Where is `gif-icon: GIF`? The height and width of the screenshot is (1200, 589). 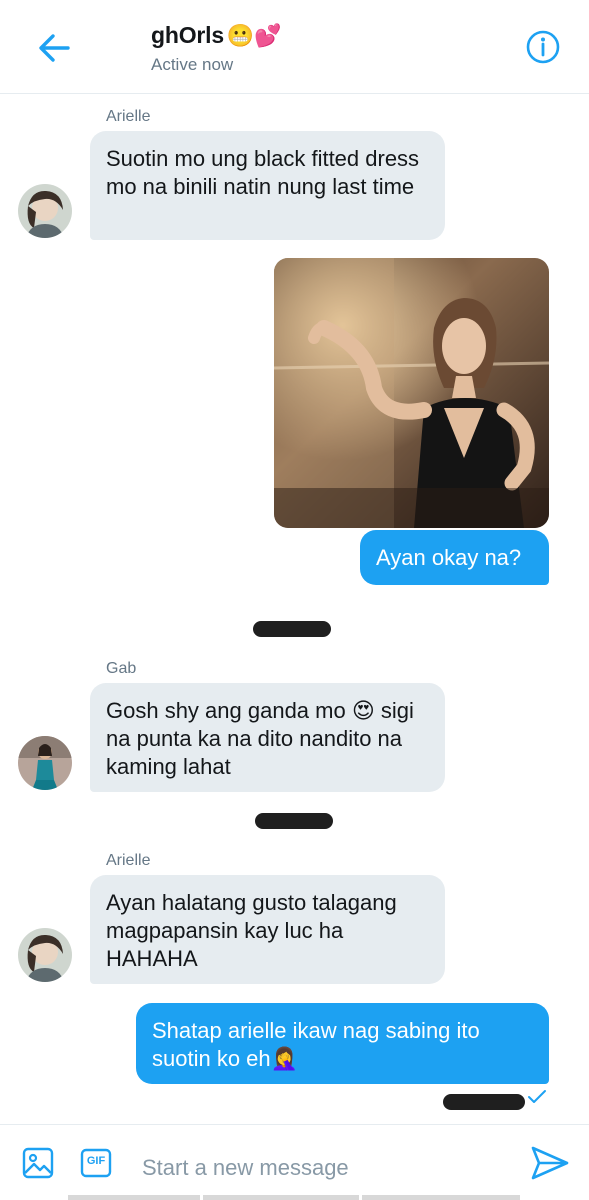
gif-icon: GIF is located at coordinates (96, 1163).